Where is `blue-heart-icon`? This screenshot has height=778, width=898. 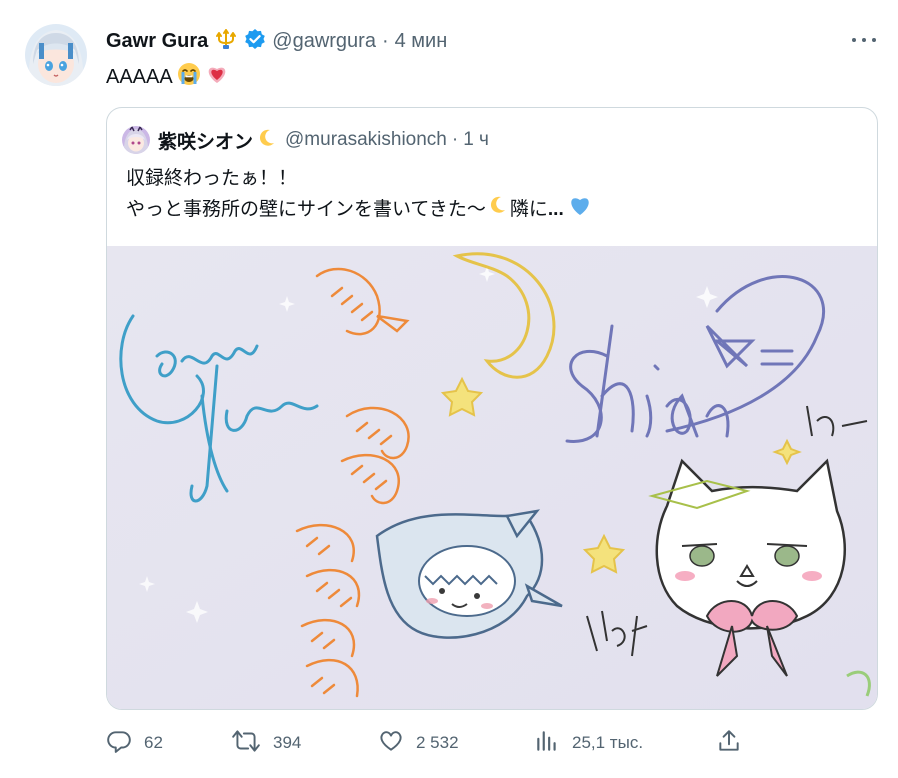
blue-heart-icon is located at coordinates (580, 210).